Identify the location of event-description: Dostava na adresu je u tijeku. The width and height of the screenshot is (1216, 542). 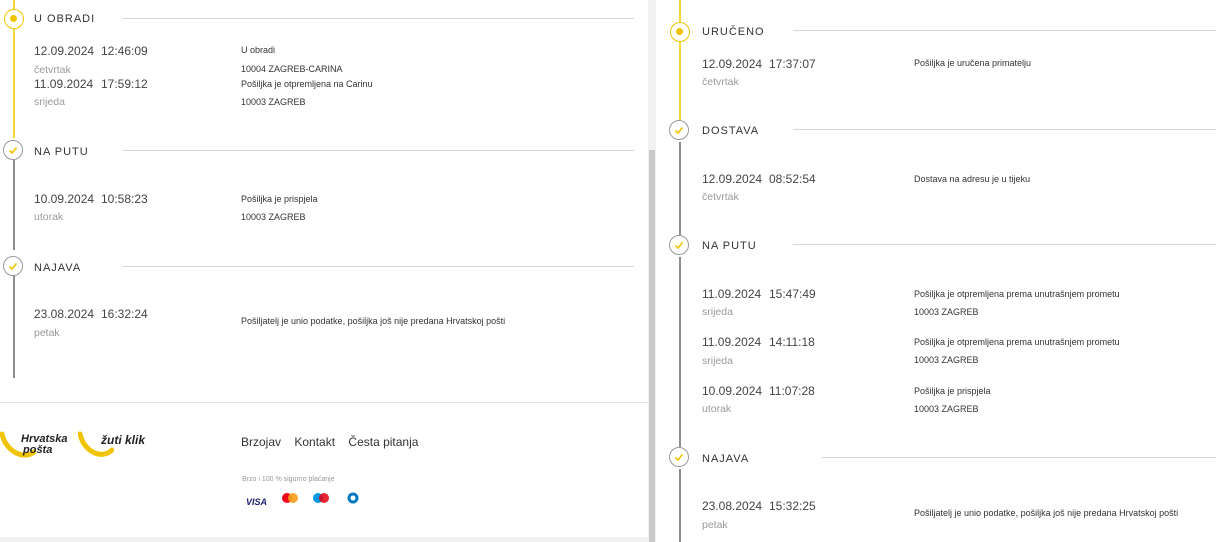
(972, 179).